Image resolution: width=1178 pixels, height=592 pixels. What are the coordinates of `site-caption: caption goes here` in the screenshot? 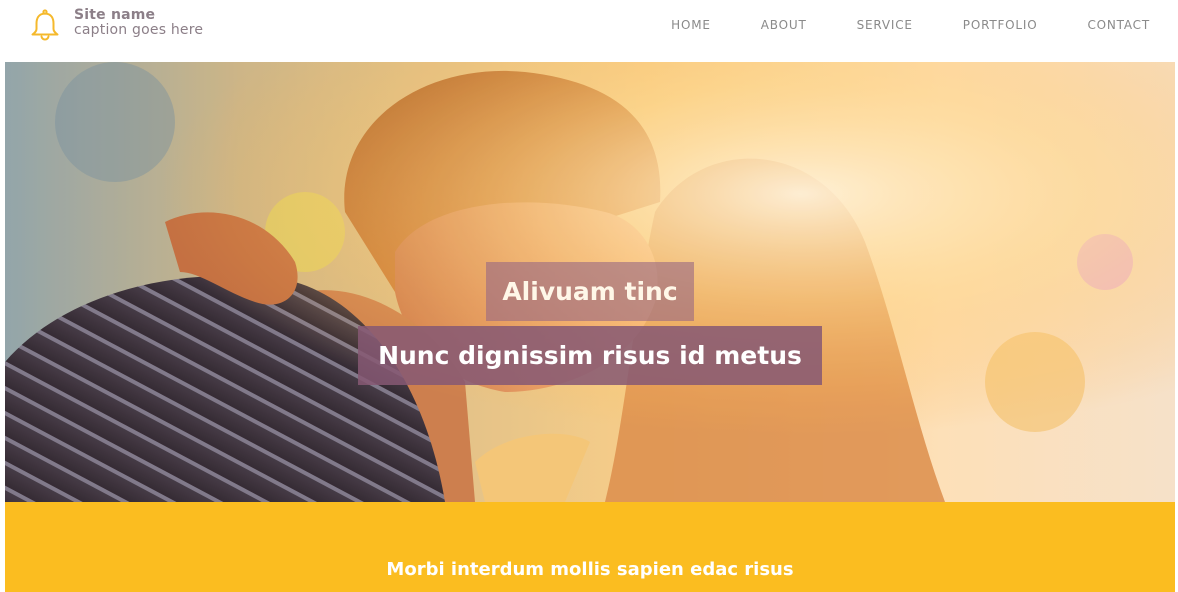 It's located at (139, 30).